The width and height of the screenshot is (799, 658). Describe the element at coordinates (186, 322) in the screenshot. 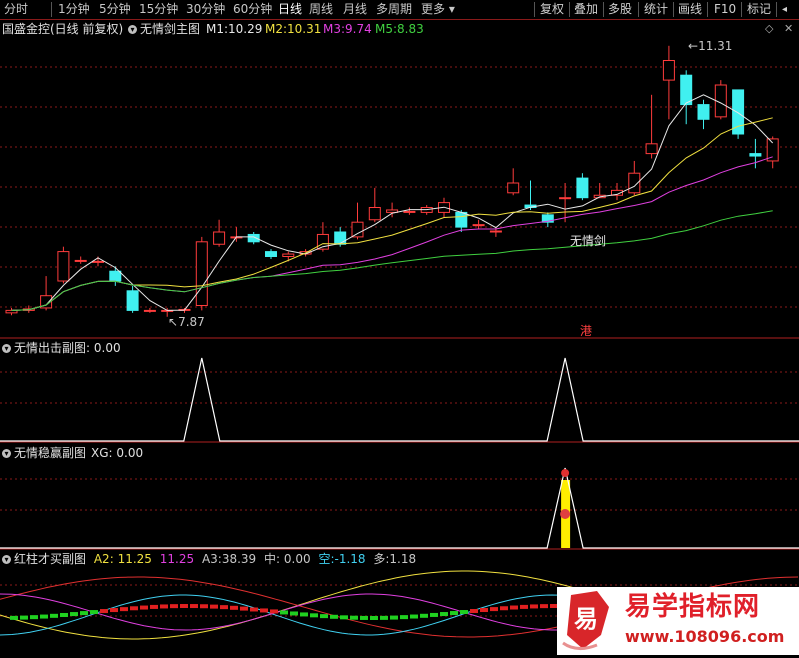

I see `low-price-label: ↖7.87` at that location.